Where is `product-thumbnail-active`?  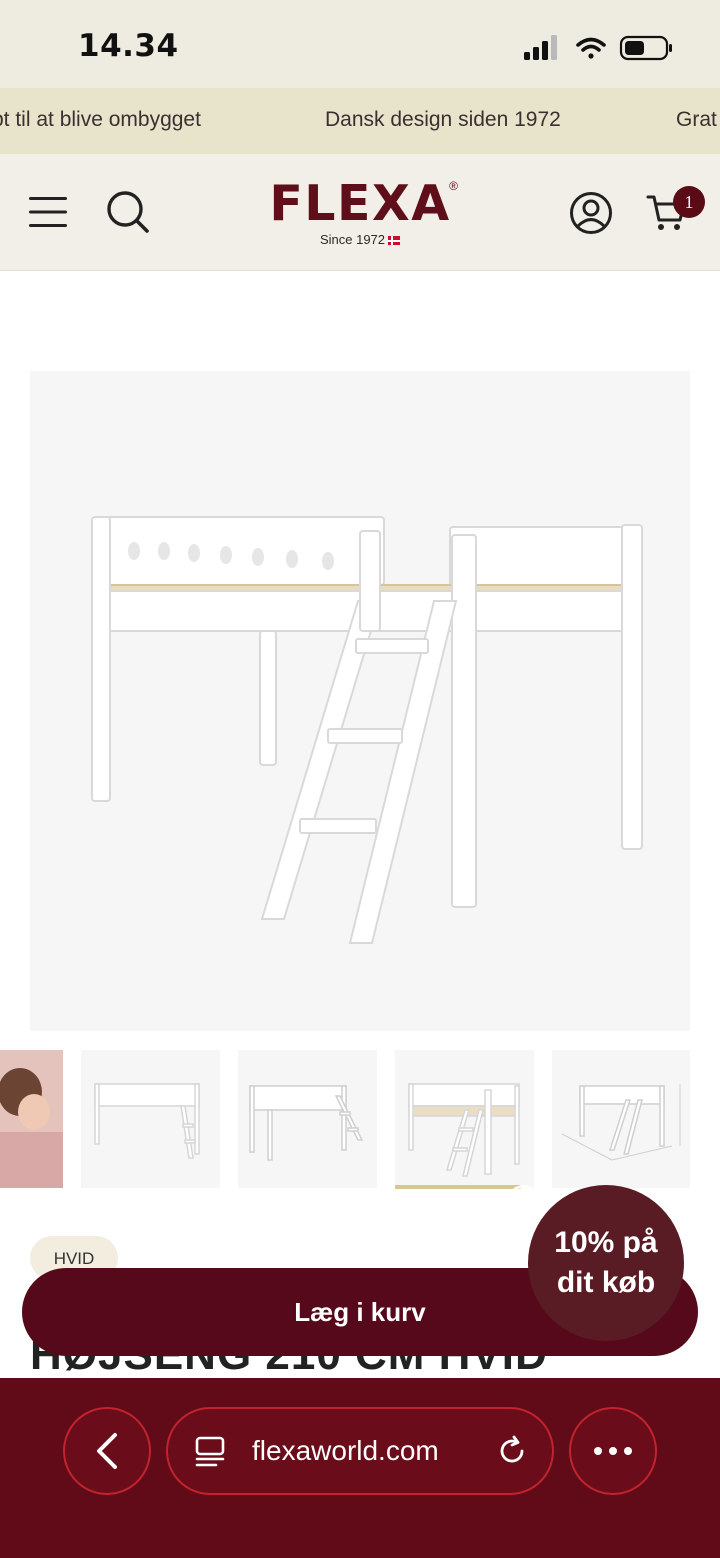
product-thumbnail-active is located at coordinates (464, 1119).